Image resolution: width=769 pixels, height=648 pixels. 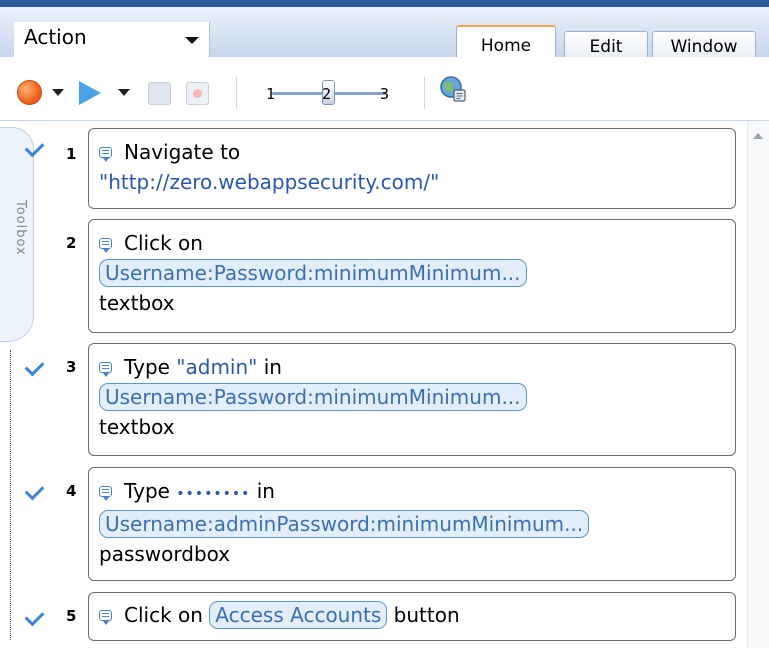 What do you see at coordinates (197, 93) in the screenshot?
I see `record-frame-button` at bounding box center [197, 93].